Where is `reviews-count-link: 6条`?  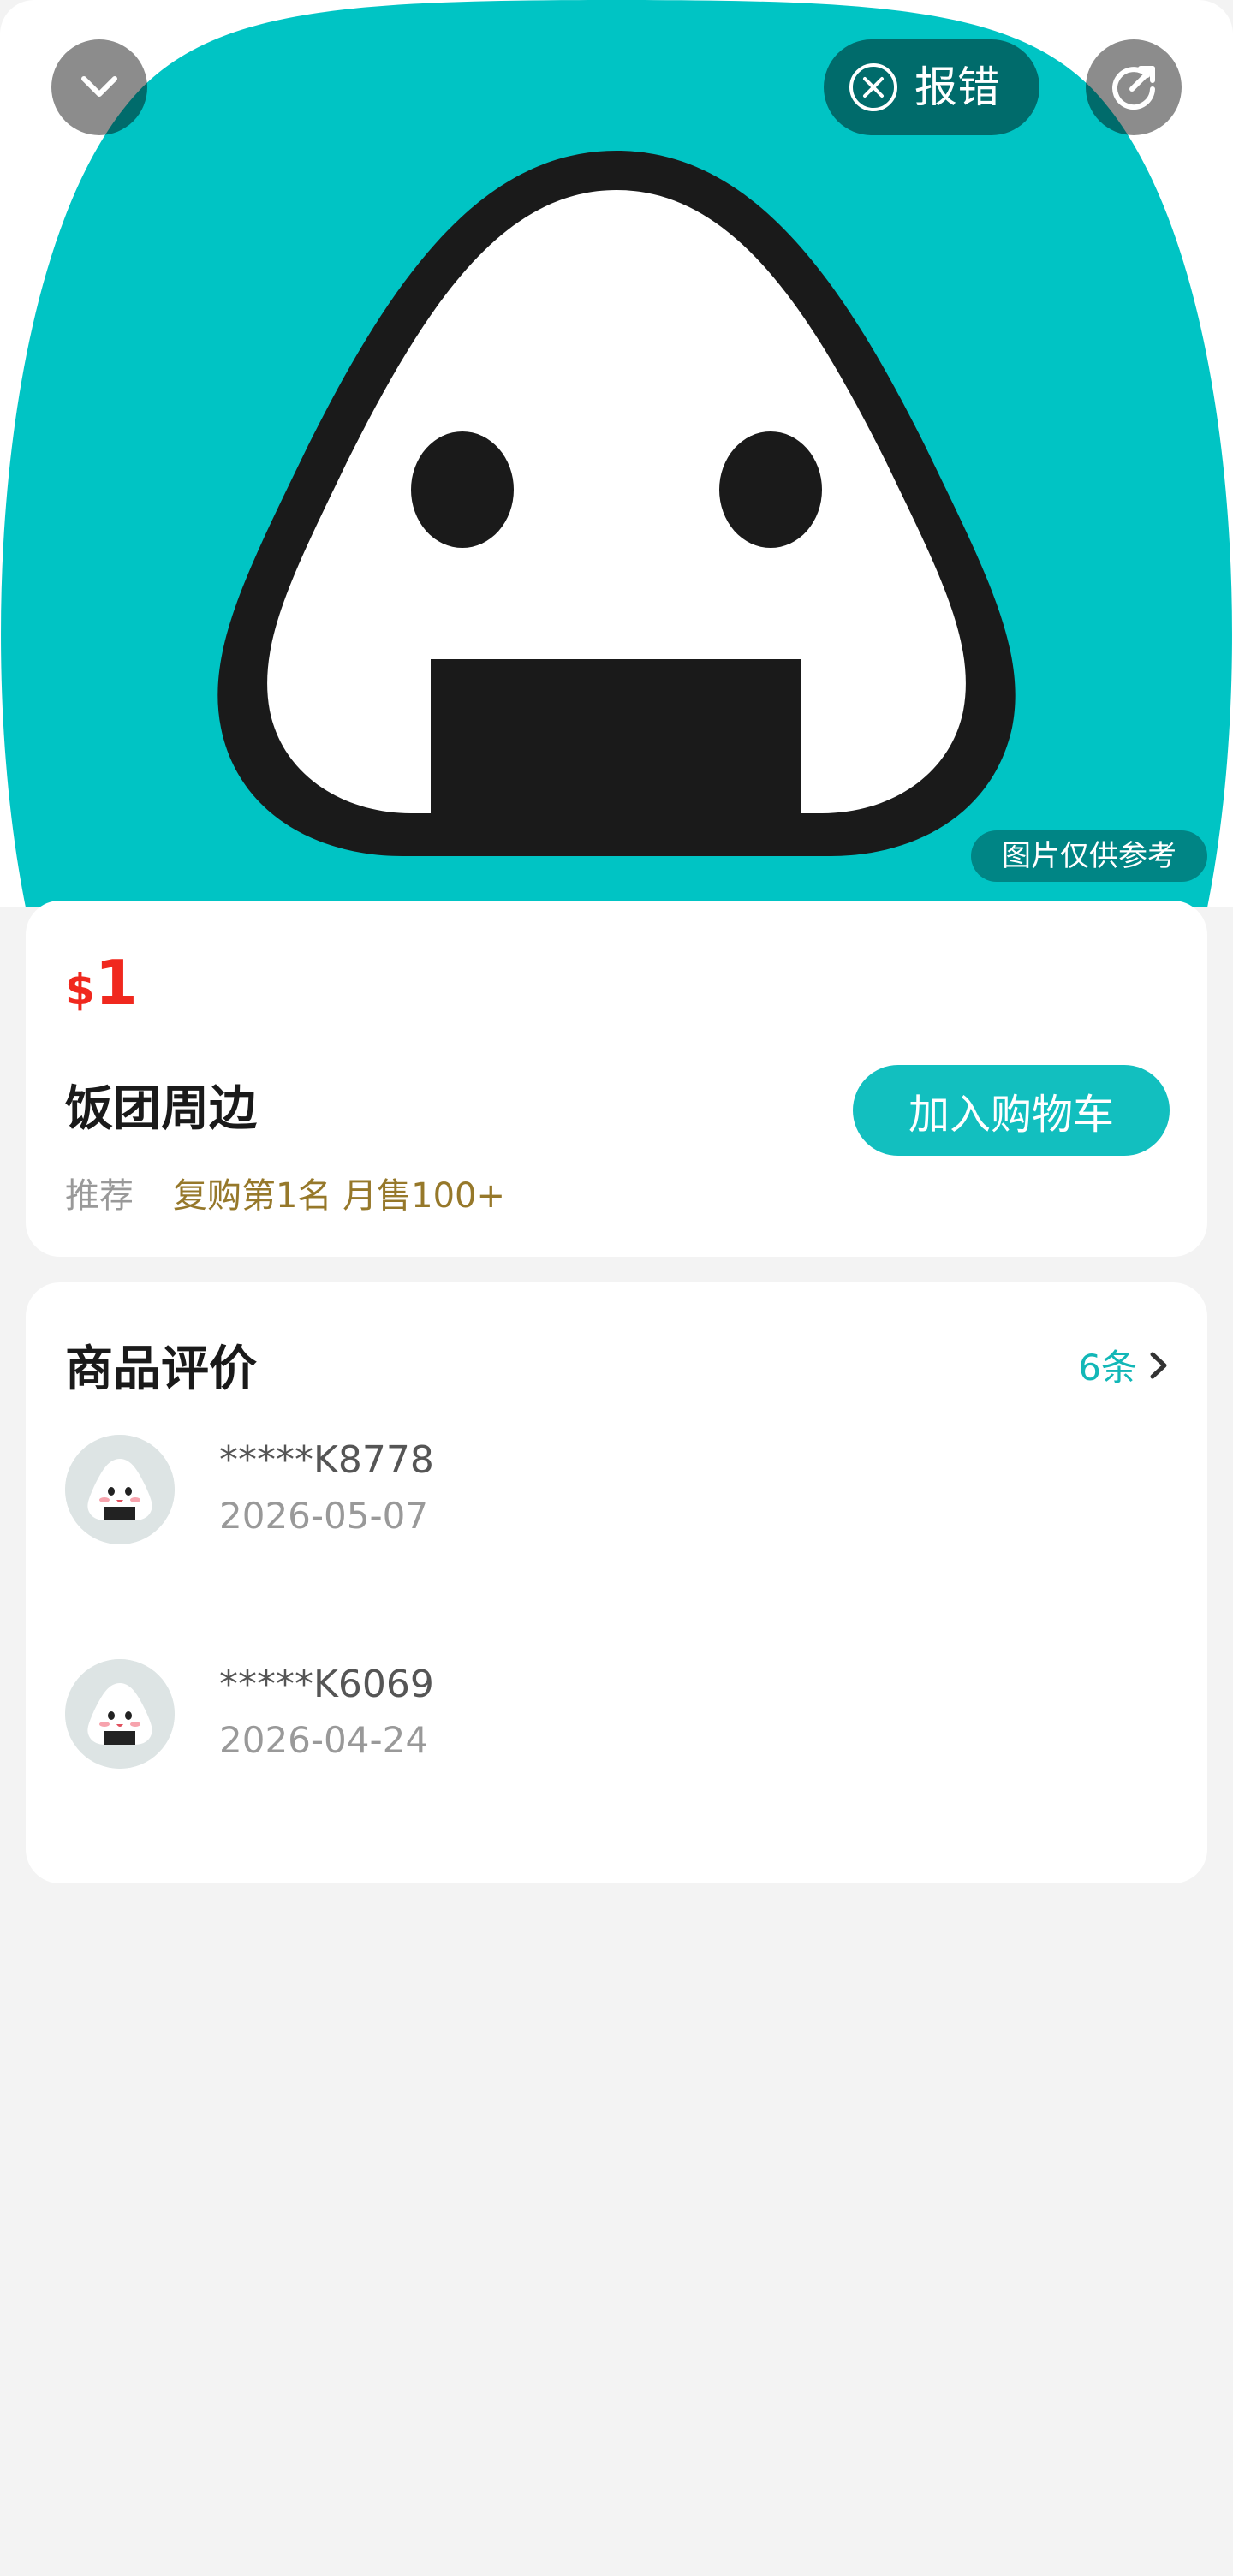 reviews-count-link: 6条 is located at coordinates (1124, 1365).